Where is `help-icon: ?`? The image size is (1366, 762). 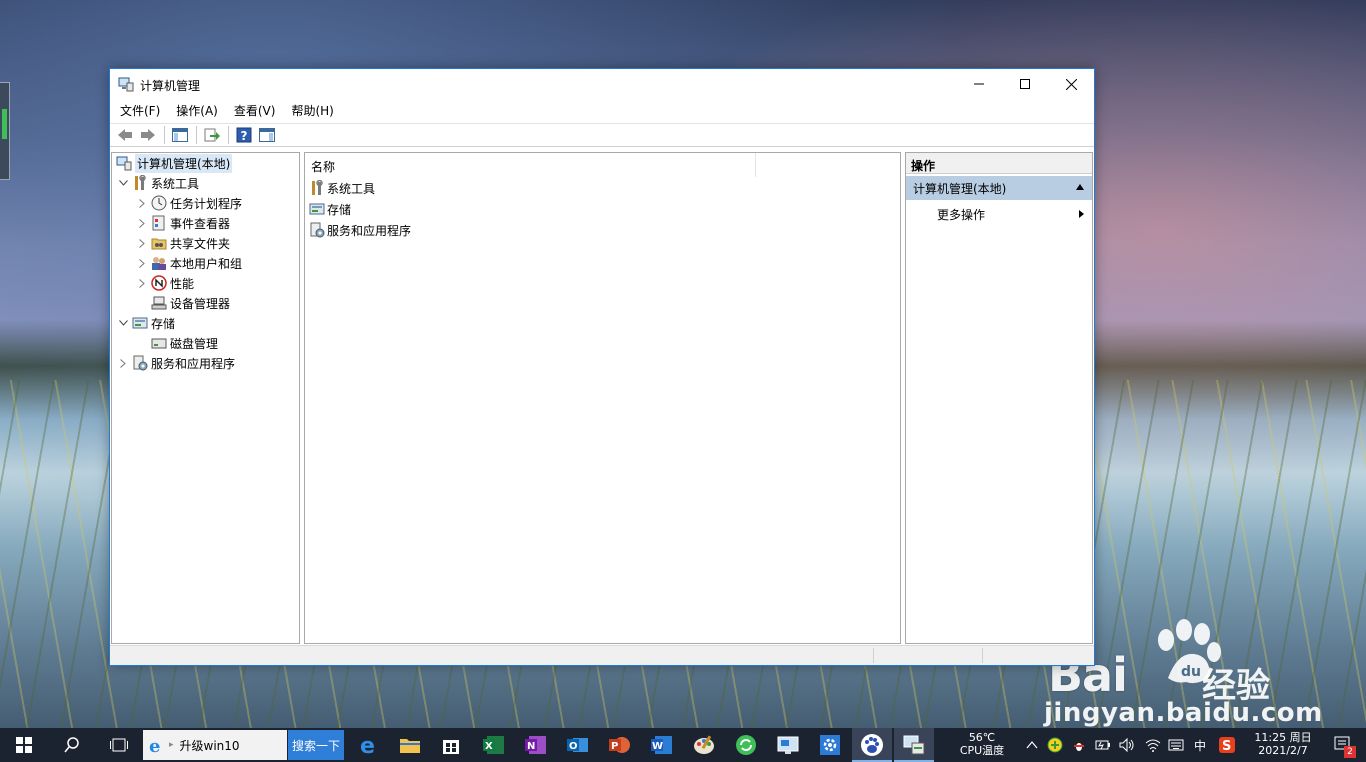
help-icon: ? is located at coordinates (244, 135).